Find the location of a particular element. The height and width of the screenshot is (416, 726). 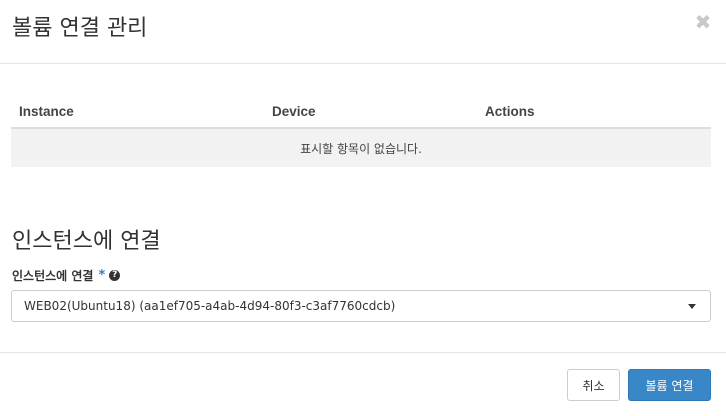

caret-down-icon is located at coordinates (692, 306).